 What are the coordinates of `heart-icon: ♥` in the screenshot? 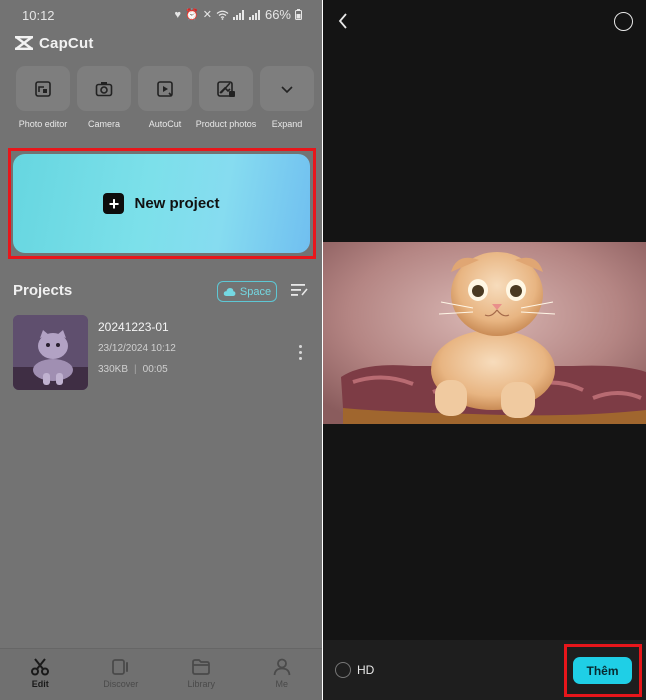 It's located at (178, 14).